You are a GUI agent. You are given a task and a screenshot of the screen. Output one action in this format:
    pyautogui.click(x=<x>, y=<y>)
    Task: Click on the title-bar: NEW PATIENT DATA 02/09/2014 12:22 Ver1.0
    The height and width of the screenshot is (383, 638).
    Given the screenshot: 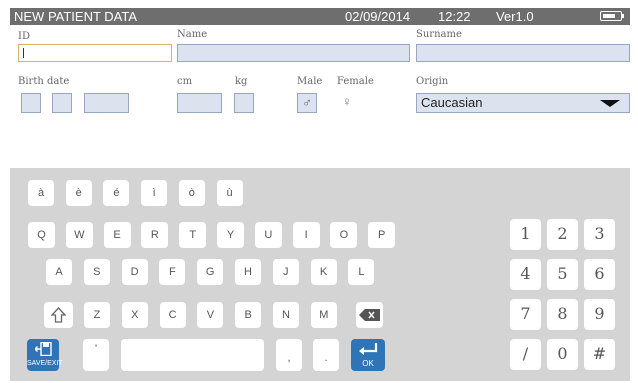 What is the action you would take?
    pyautogui.click(x=320, y=16)
    